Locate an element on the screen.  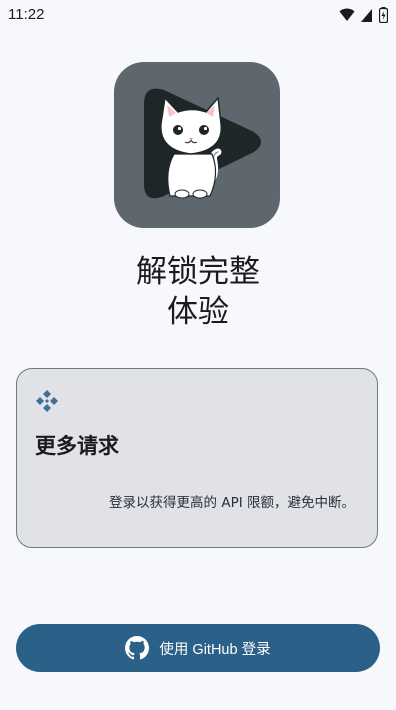
github-login-button: 使用 GitHub 登录 is located at coordinates (198, 648).